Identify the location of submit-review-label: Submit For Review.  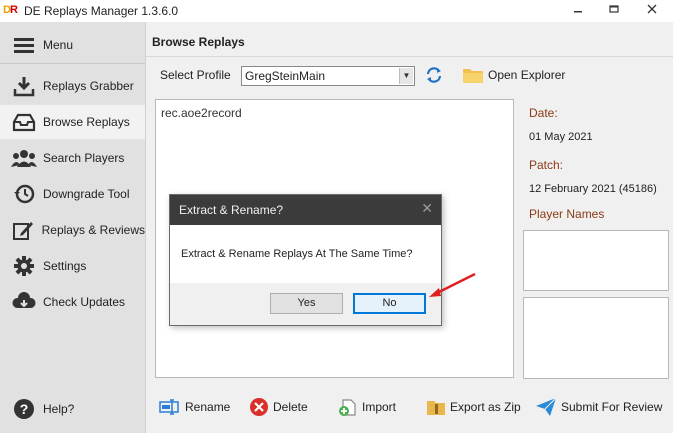
(612, 407).